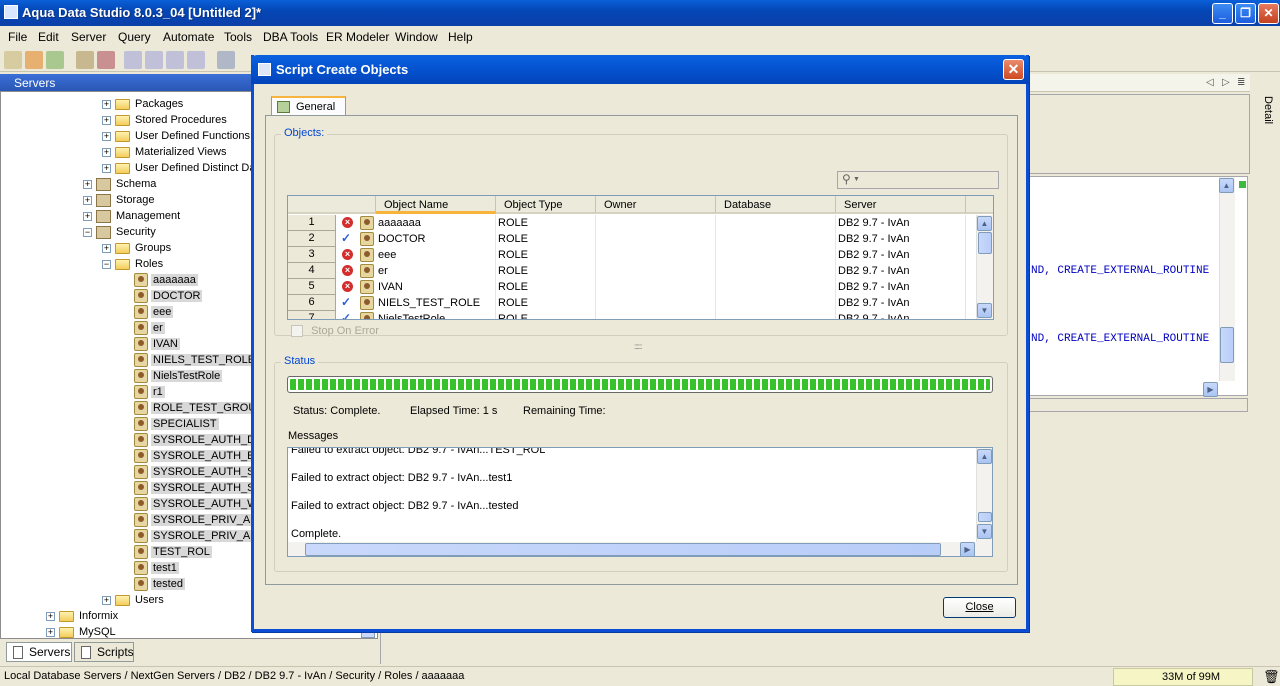  I want to click on tree-role-item: ROLE_TEST_GROUP, so click(193, 408).